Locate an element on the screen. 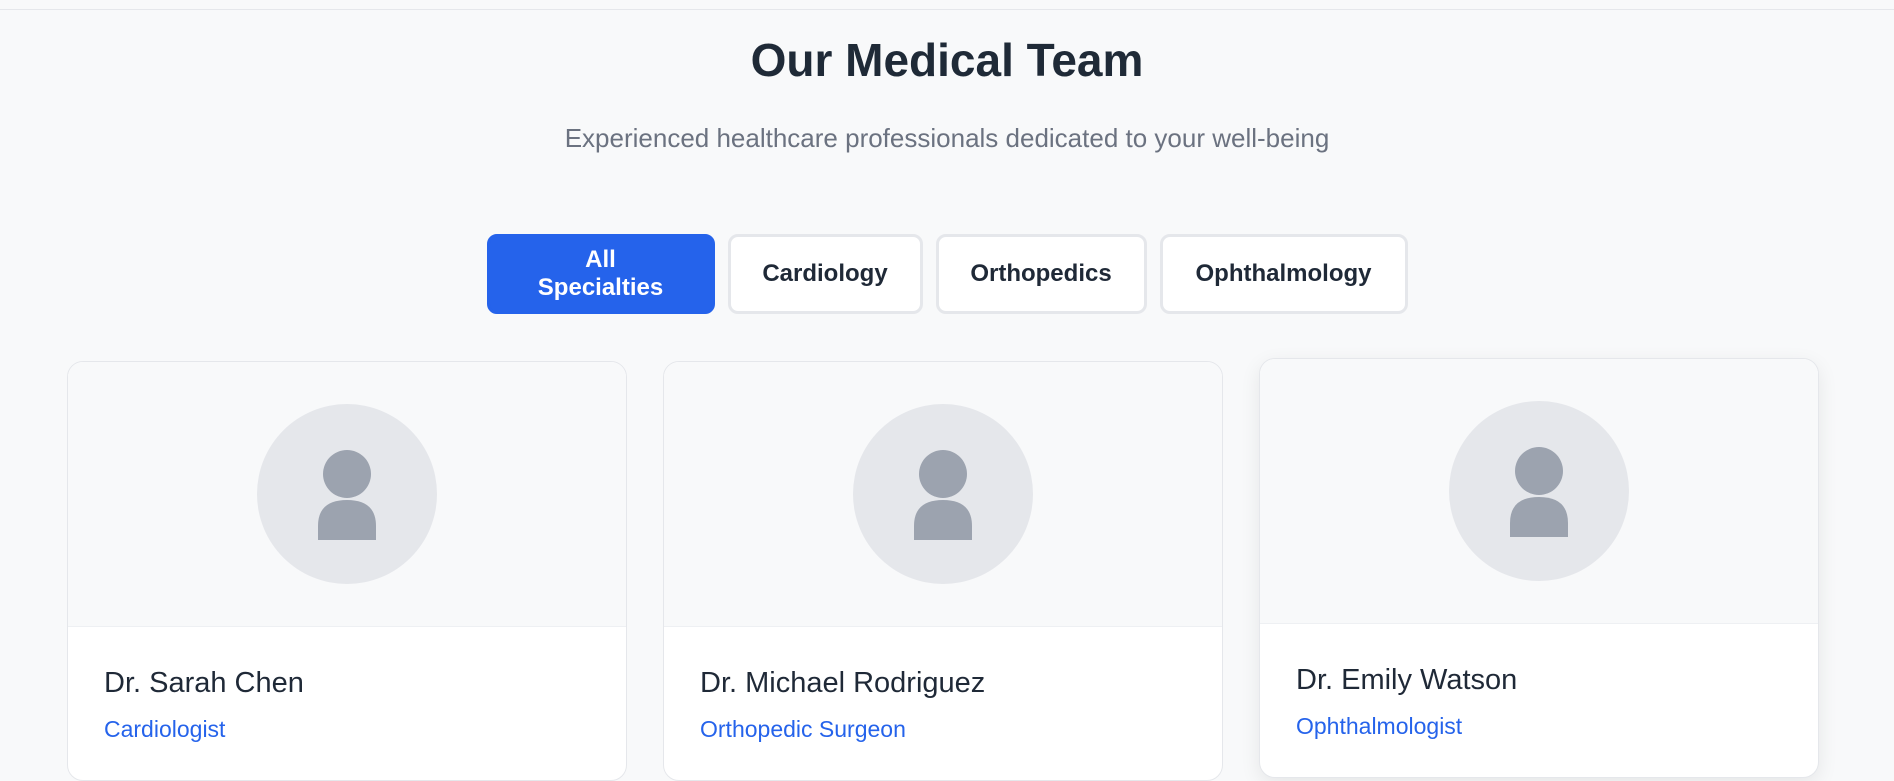  doctor-card-body: Dr. Sarah Chen Cardiologist is located at coordinates (347, 685).